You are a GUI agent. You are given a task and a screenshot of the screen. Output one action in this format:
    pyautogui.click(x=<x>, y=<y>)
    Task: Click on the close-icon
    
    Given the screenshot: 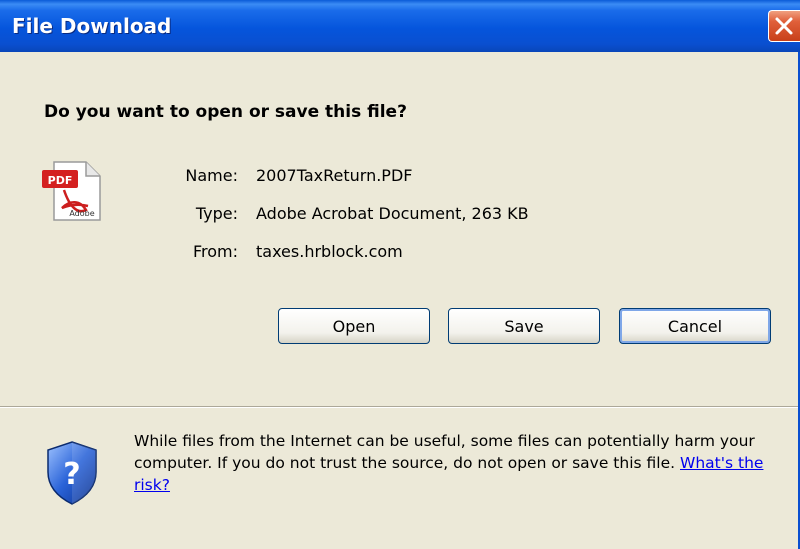 What is the action you would take?
    pyautogui.click(x=784, y=26)
    